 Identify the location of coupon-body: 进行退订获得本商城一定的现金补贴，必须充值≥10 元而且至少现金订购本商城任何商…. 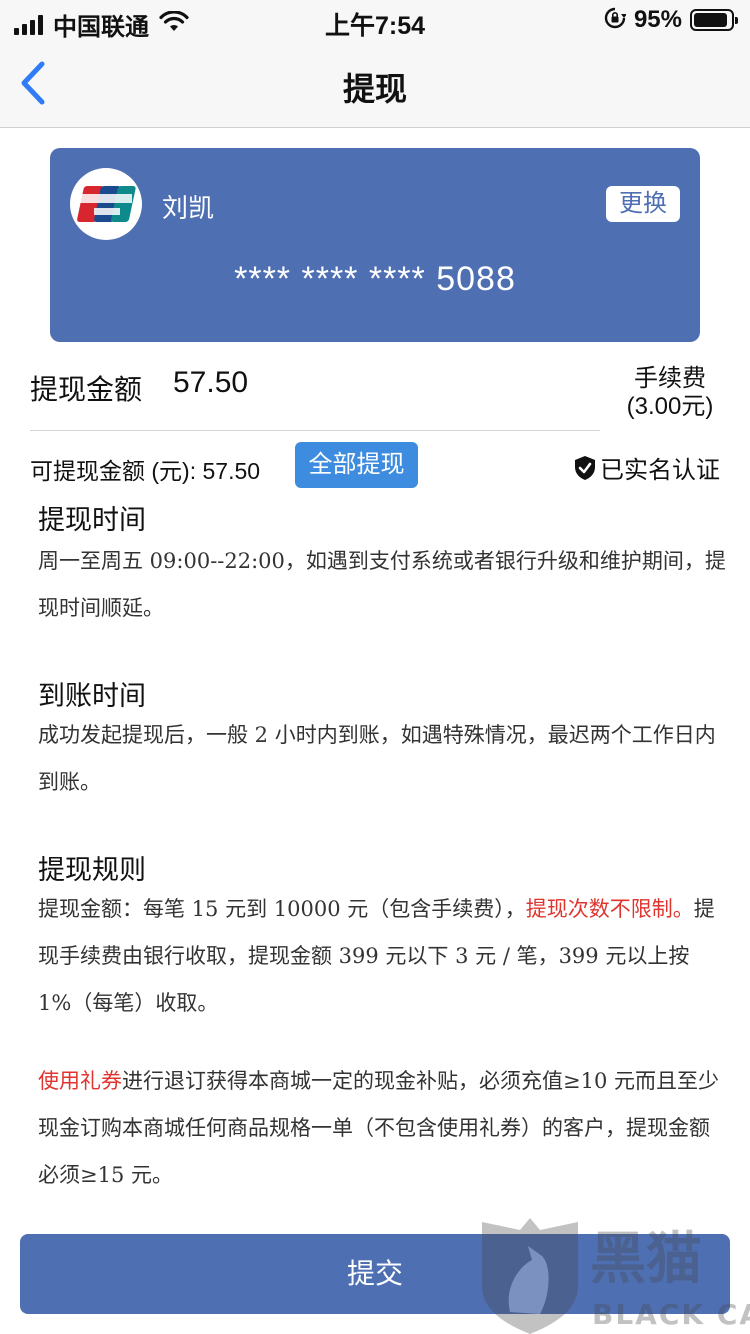
(378, 1128).